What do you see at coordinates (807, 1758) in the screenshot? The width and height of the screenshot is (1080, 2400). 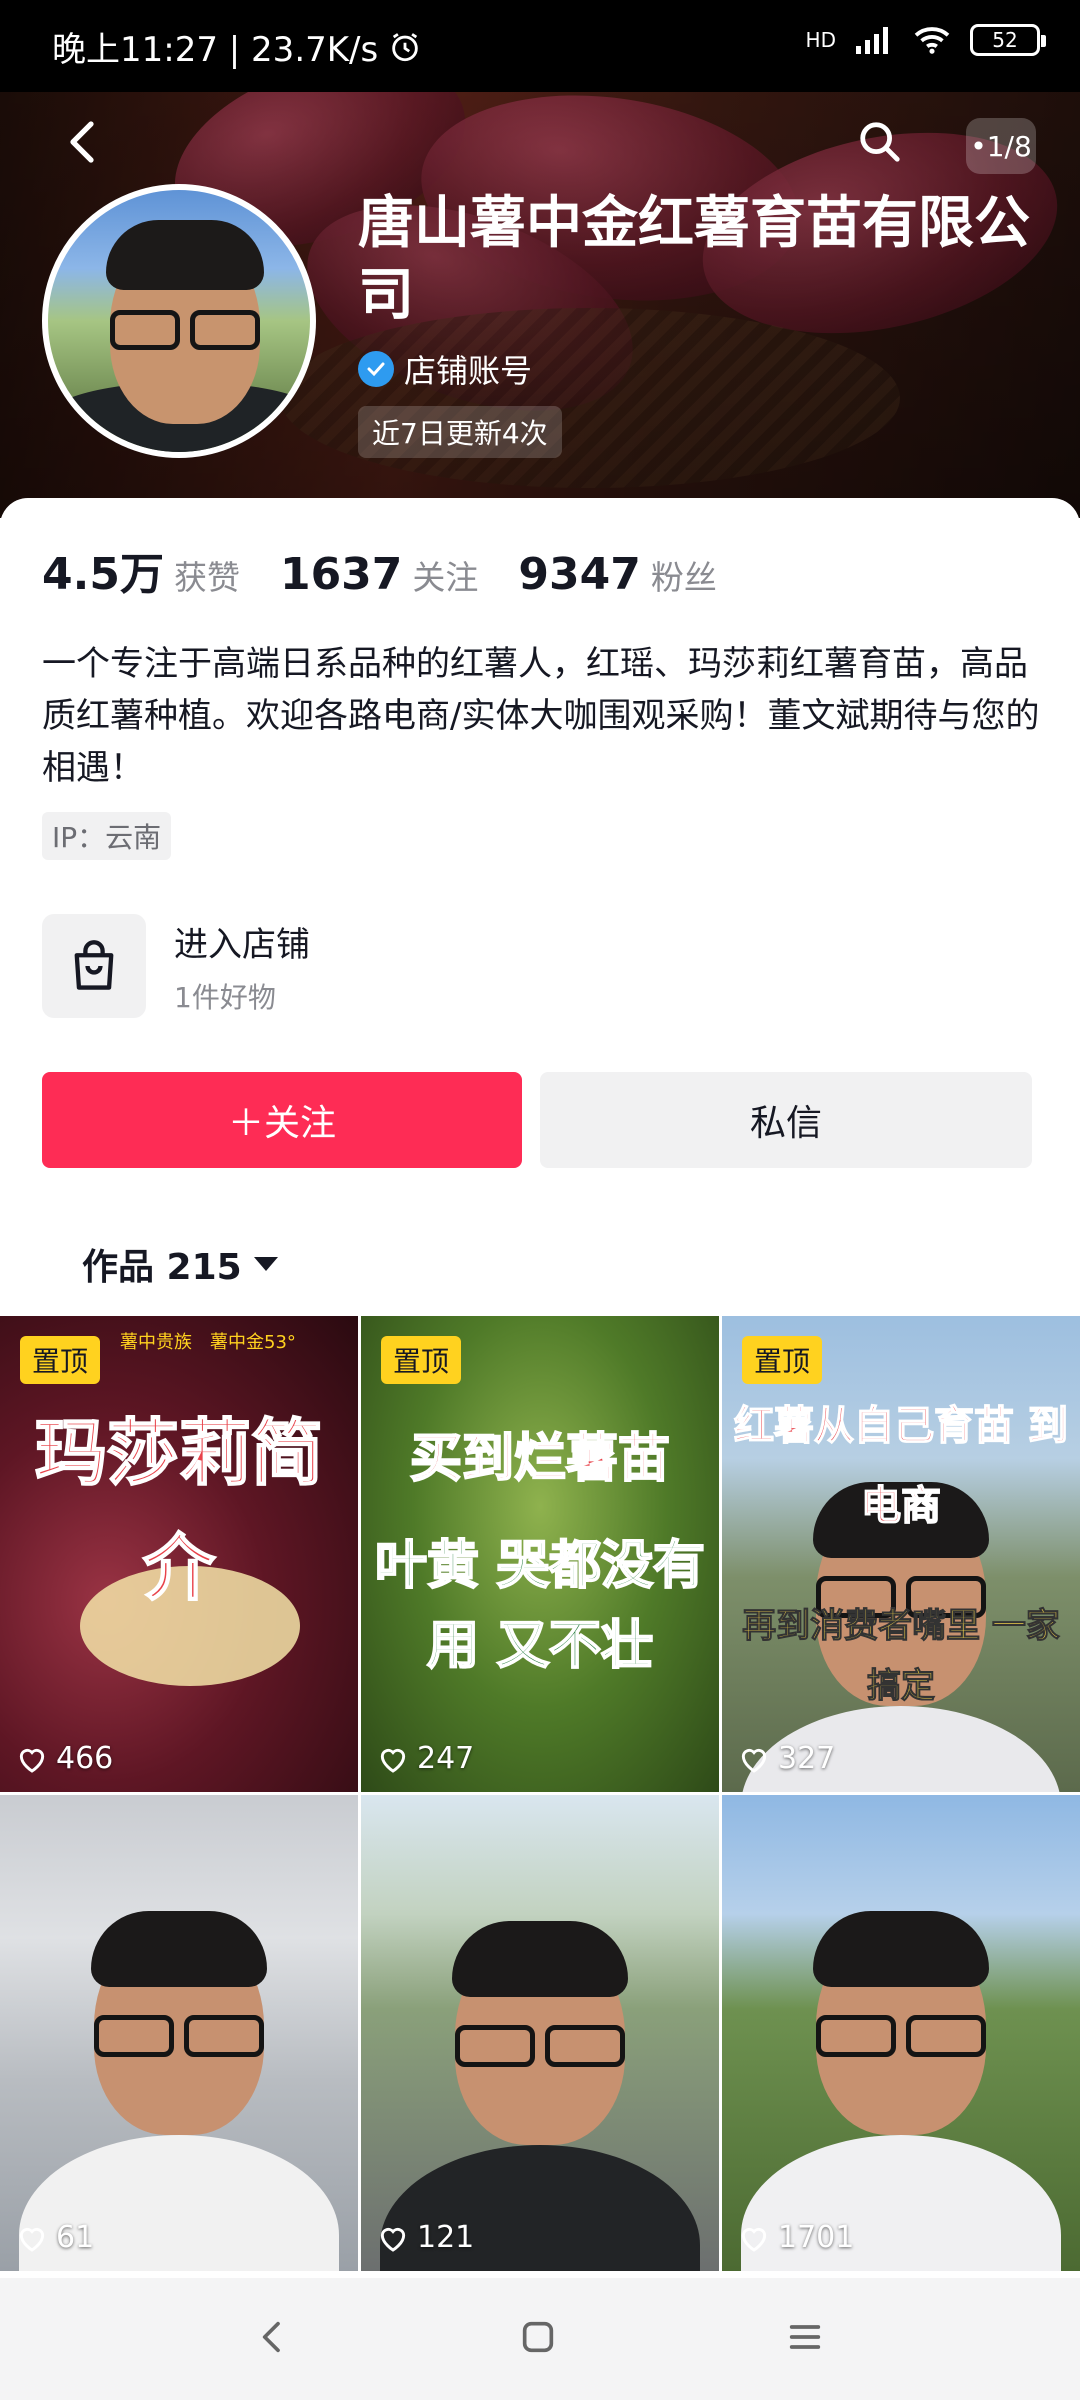 I see `like-count-value: 327` at bounding box center [807, 1758].